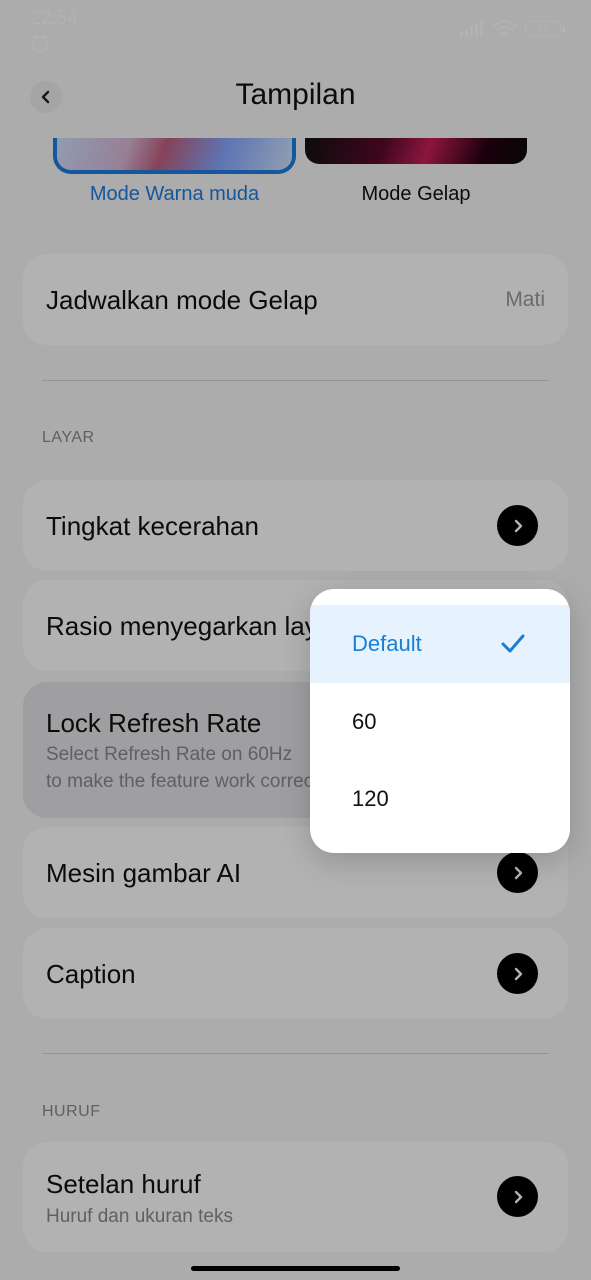 The height and width of the screenshot is (1280, 591). Describe the element at coordinates (513, 643) in the screenshot. I see `checkmark-icon` at that location.